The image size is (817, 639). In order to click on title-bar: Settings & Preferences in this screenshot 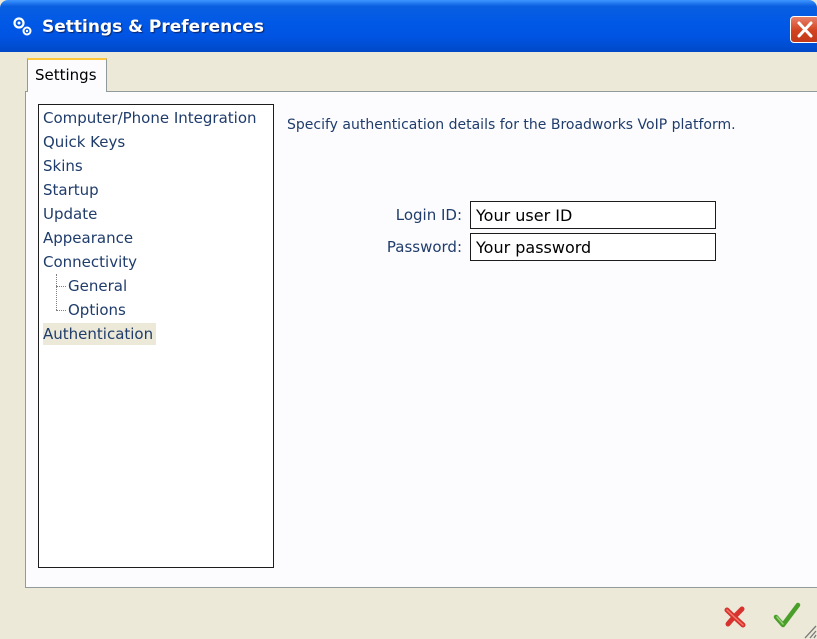, I will do `click(408, 26)`.